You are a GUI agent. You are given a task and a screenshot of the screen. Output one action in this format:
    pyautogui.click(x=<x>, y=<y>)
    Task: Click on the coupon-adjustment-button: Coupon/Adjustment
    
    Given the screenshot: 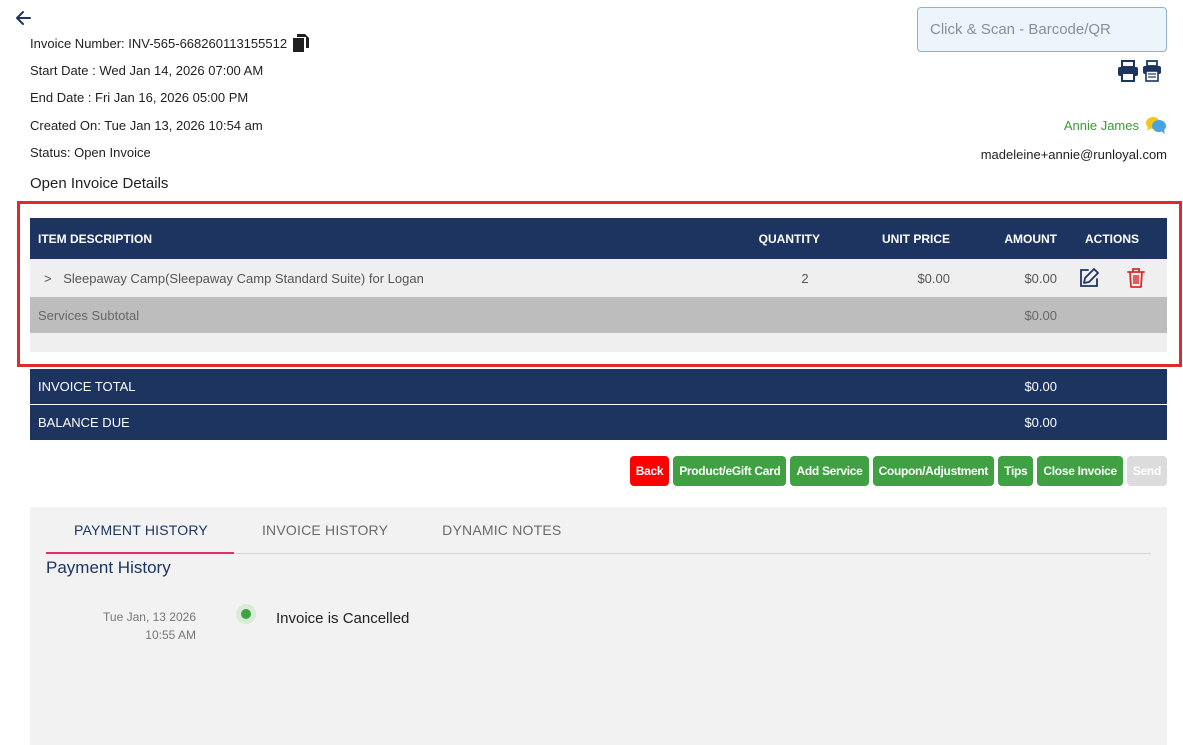 What is the action you would take?
    pyautogui.click(x=933, y=471)
    